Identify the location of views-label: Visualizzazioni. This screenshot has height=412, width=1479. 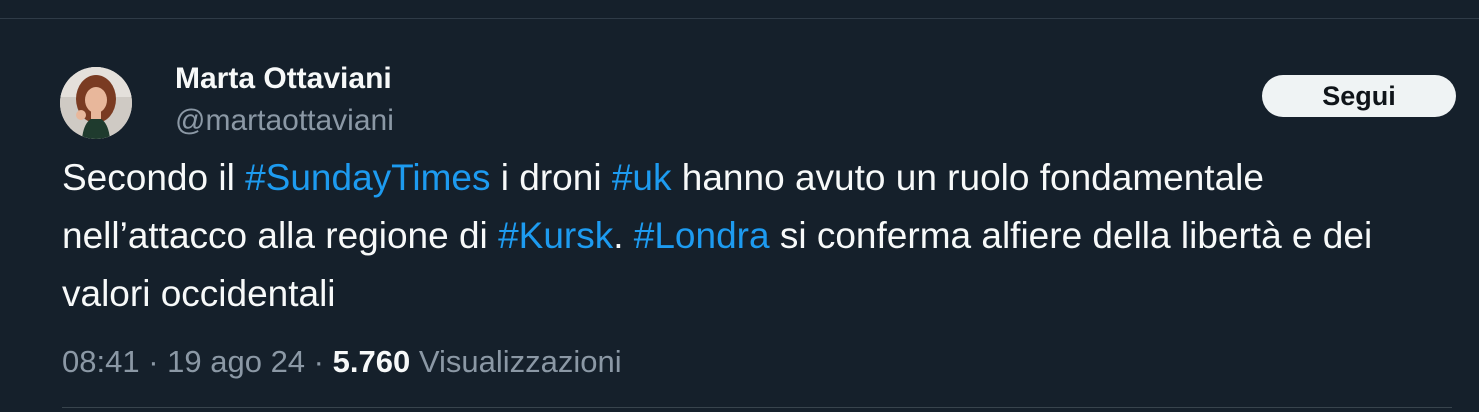
(520, 361).